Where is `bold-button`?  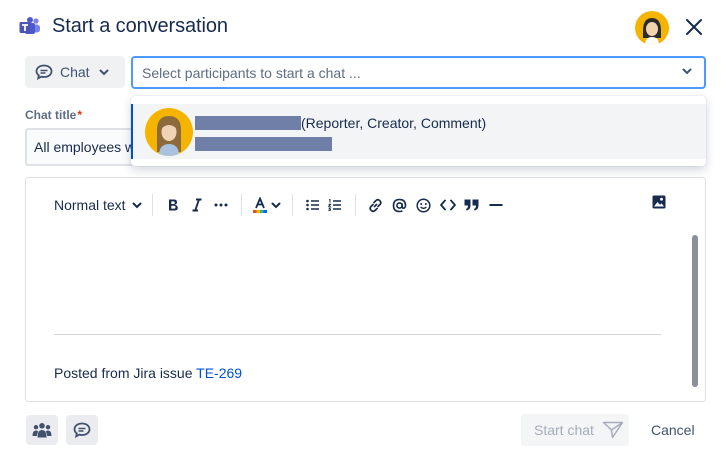
bold-button is located at coordinates (173, 205).